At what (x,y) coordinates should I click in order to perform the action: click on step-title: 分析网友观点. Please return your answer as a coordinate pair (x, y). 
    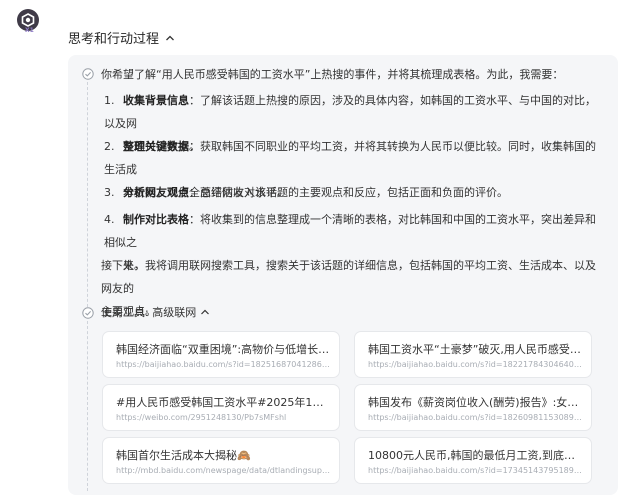
    Looking at the image, I should click on (156, 192).